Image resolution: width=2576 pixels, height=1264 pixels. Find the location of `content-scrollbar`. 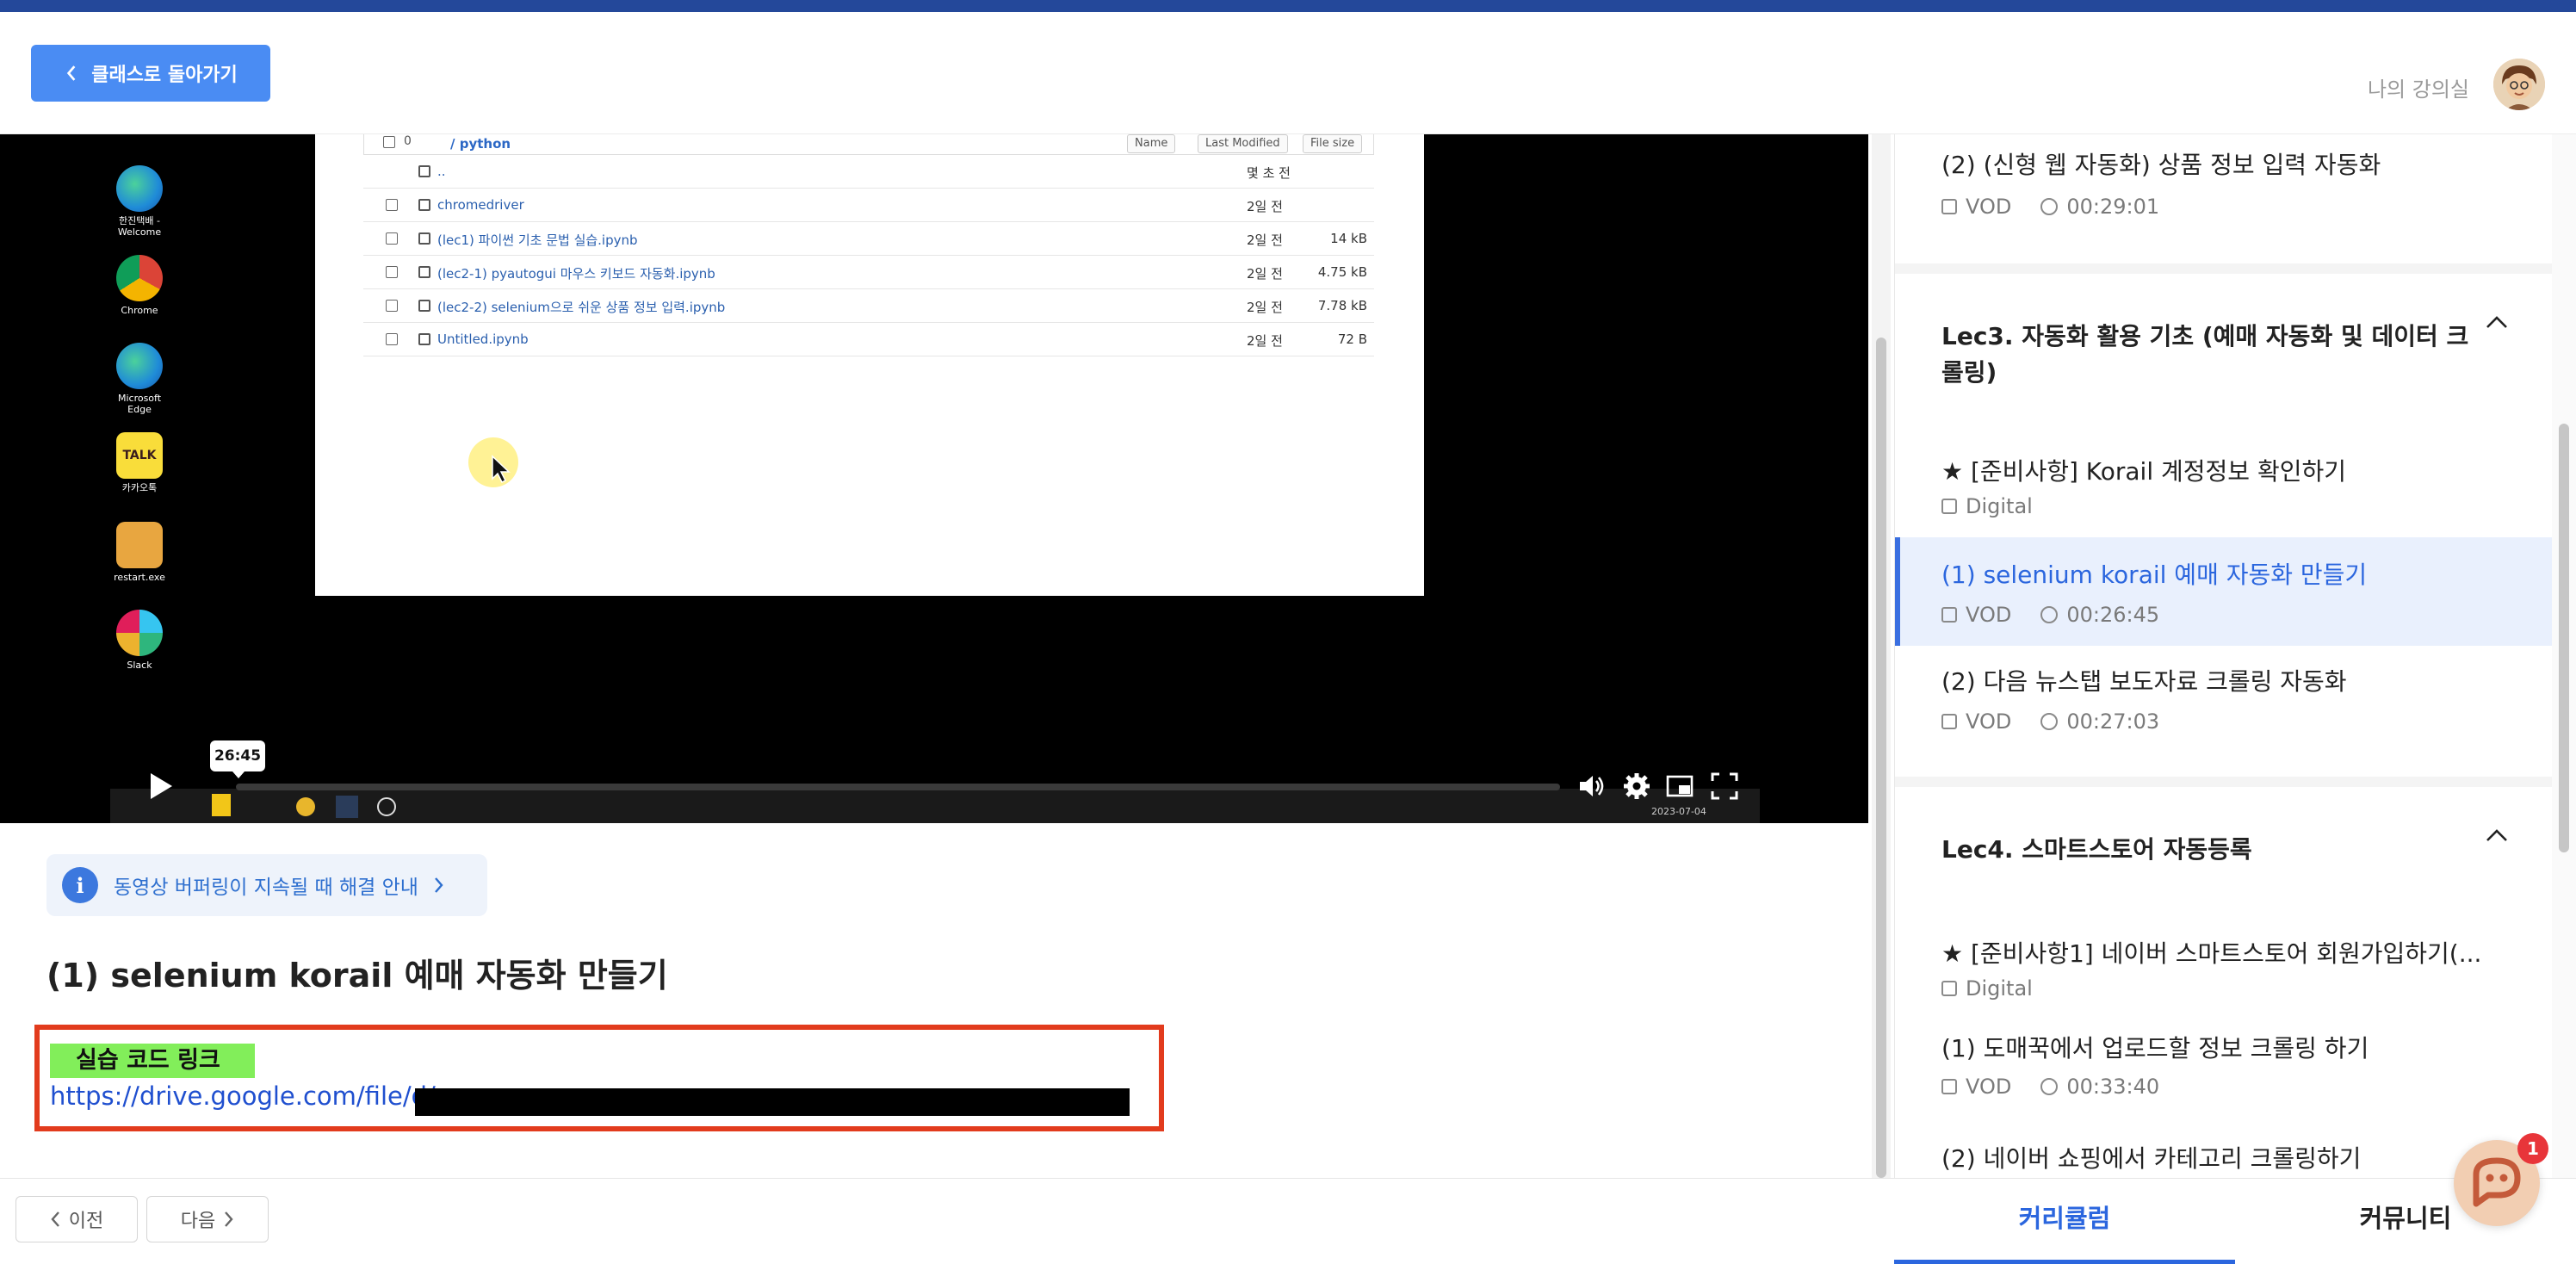

content-scrollbar is located at coordinates (1882, 656).